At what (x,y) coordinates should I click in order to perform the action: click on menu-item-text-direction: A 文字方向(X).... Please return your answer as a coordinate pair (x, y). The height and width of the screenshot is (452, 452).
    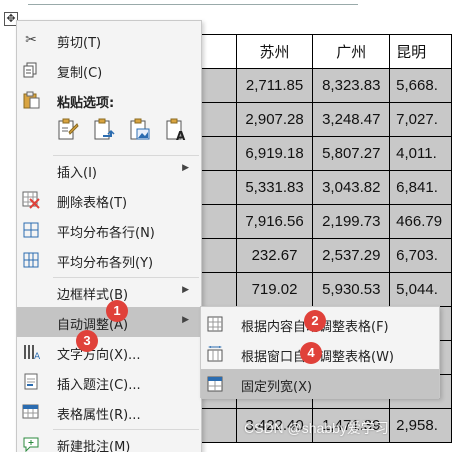
    Looking at the image, I should click on (109, 352).